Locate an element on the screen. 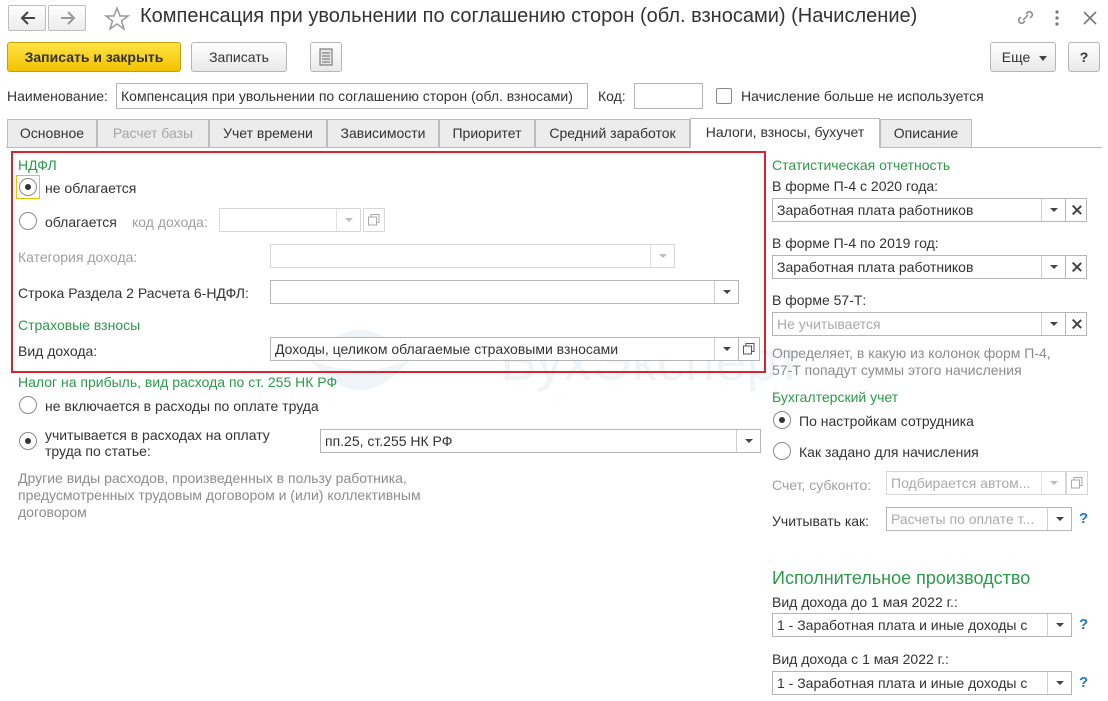 The width and height of the screenshot is (1108, 701). income-type-open-button is located at coordinates (749, 349).